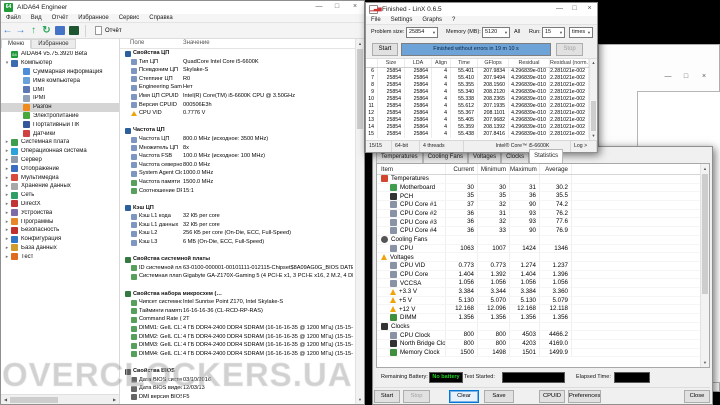  I want to click on monitor-icon, so click(74, 30).